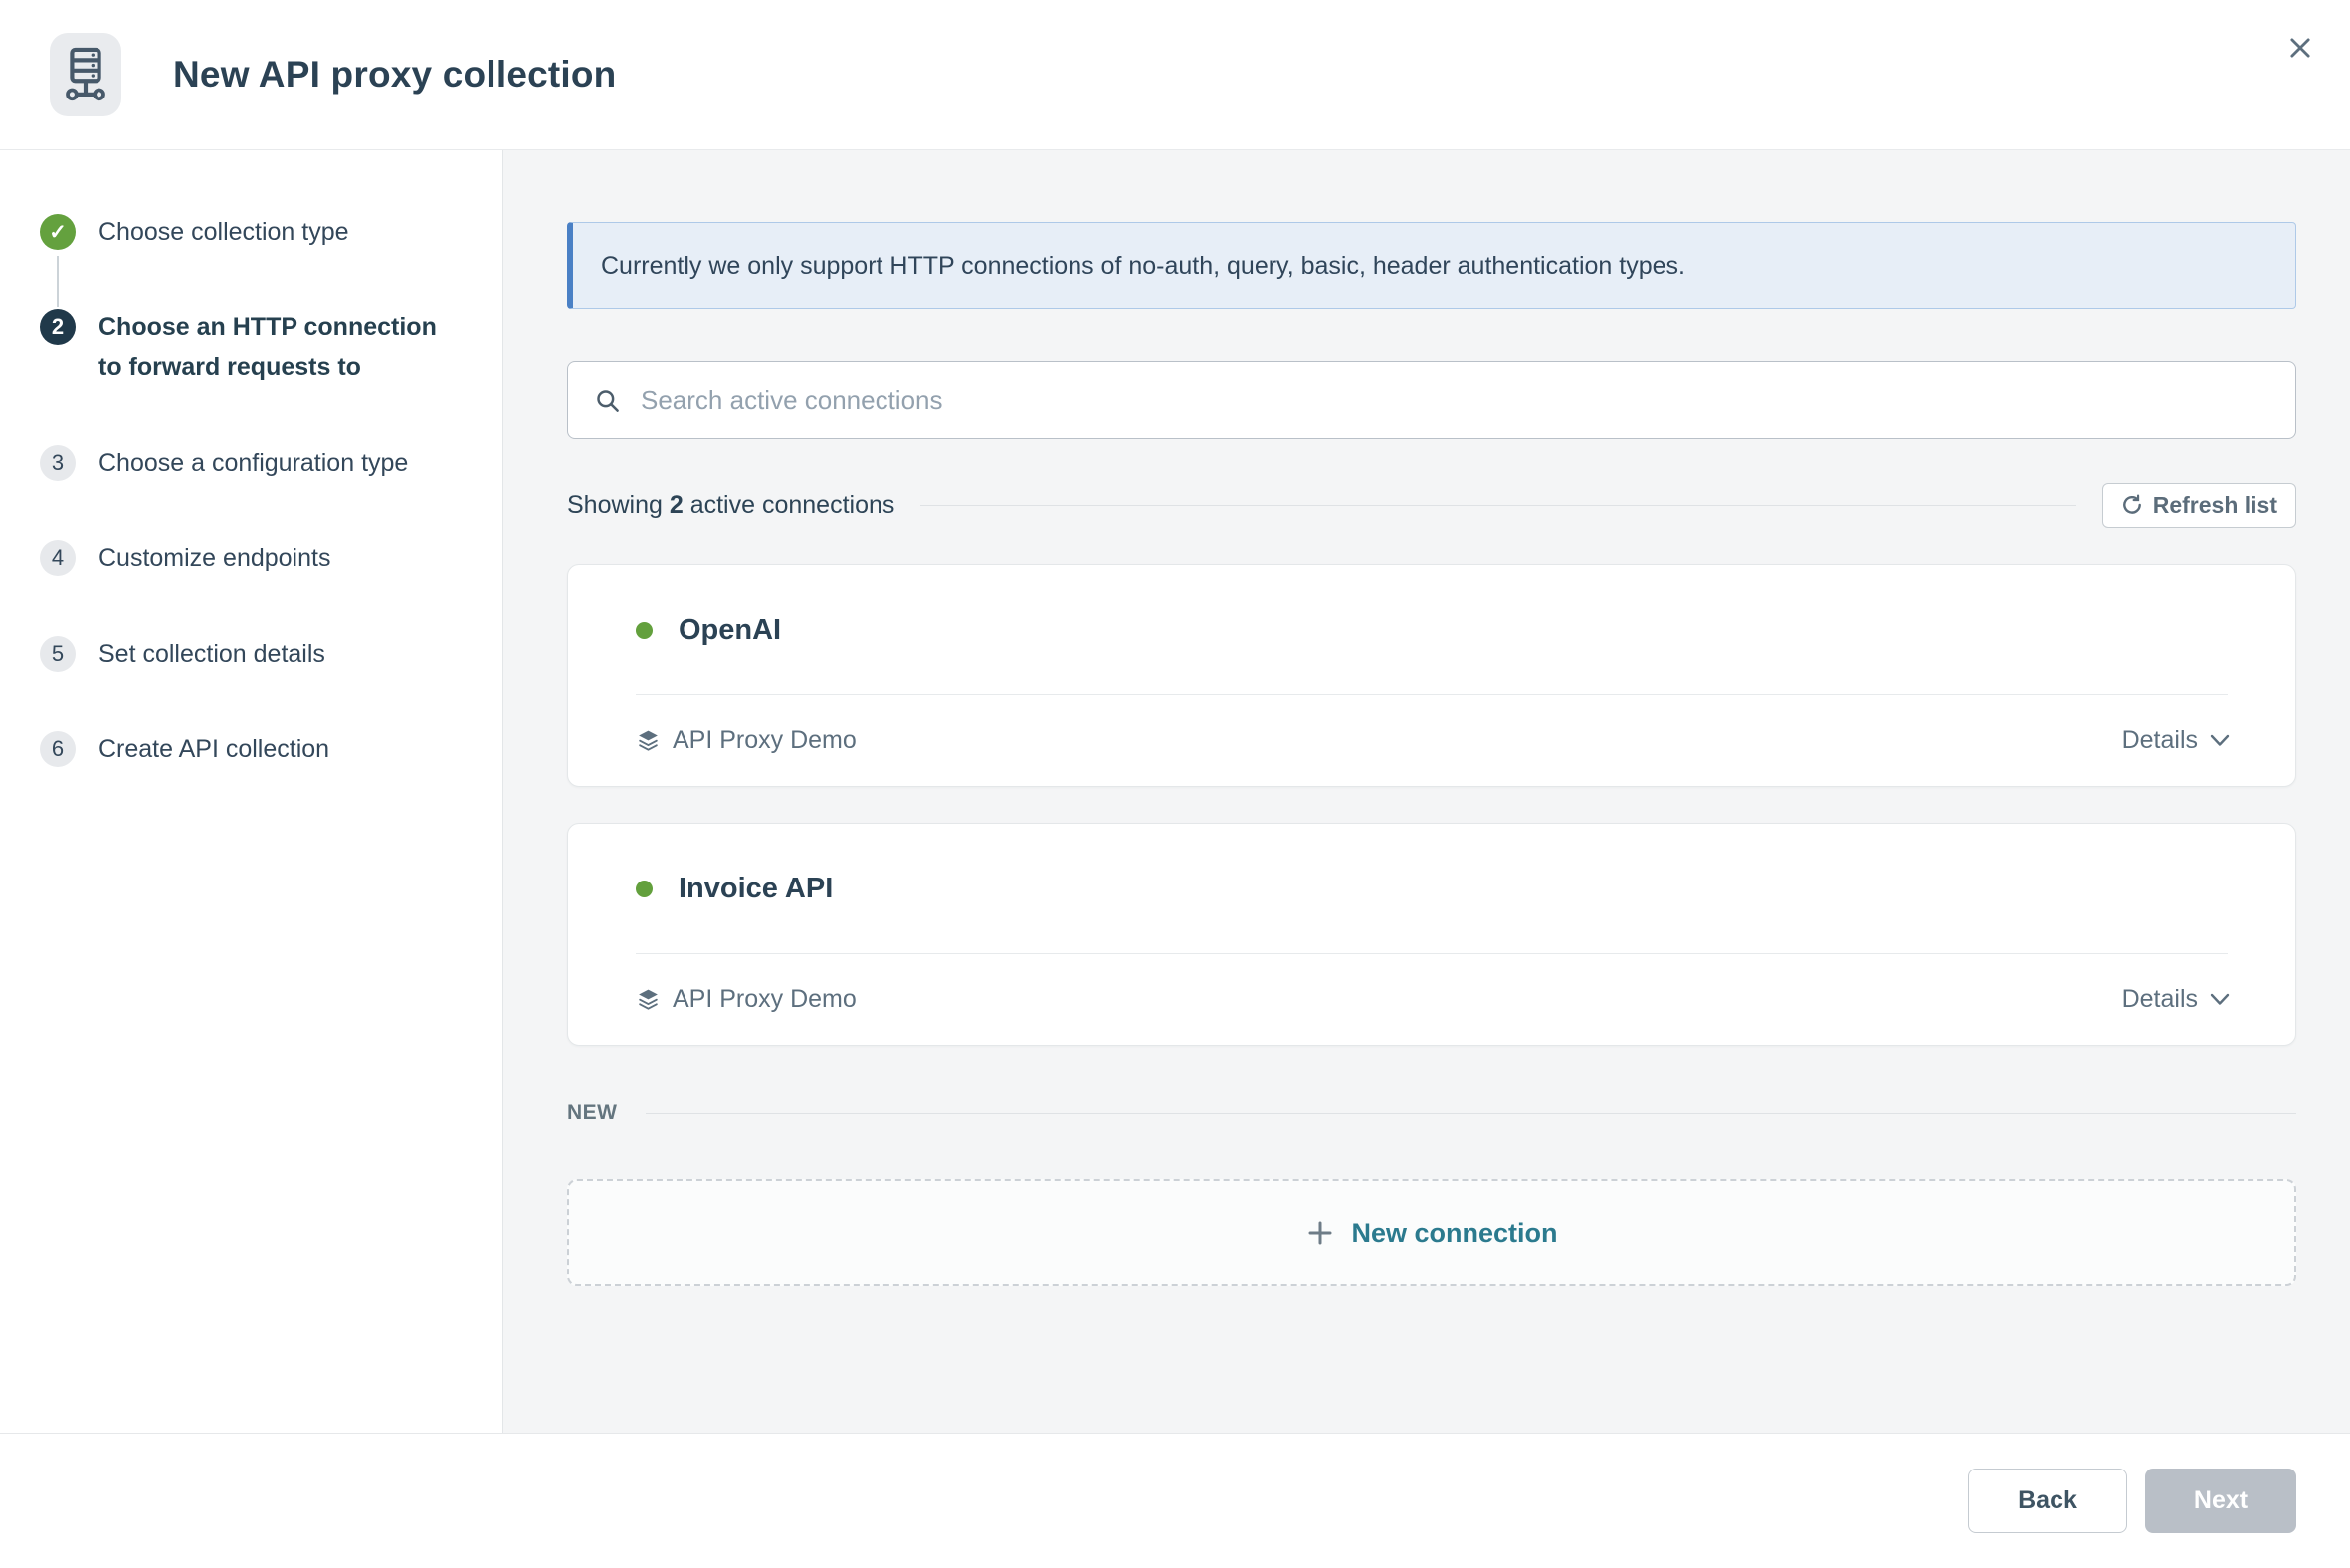  I want to click on proxy-server-icon, so click(85, 74).